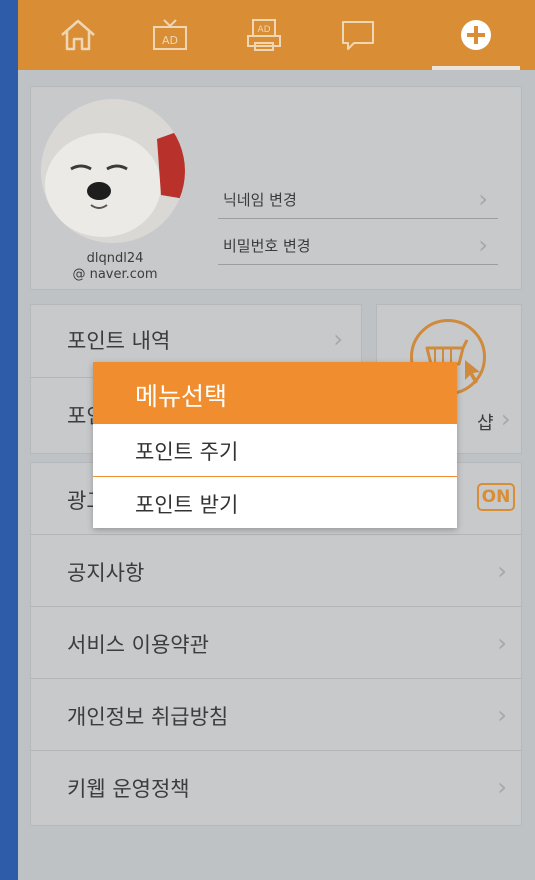 The width and height of the screenshot is (535, 880). Describe the element at coordinates (115, 258) in the screenshot. I see `email-user: dlqndl24` at that location.